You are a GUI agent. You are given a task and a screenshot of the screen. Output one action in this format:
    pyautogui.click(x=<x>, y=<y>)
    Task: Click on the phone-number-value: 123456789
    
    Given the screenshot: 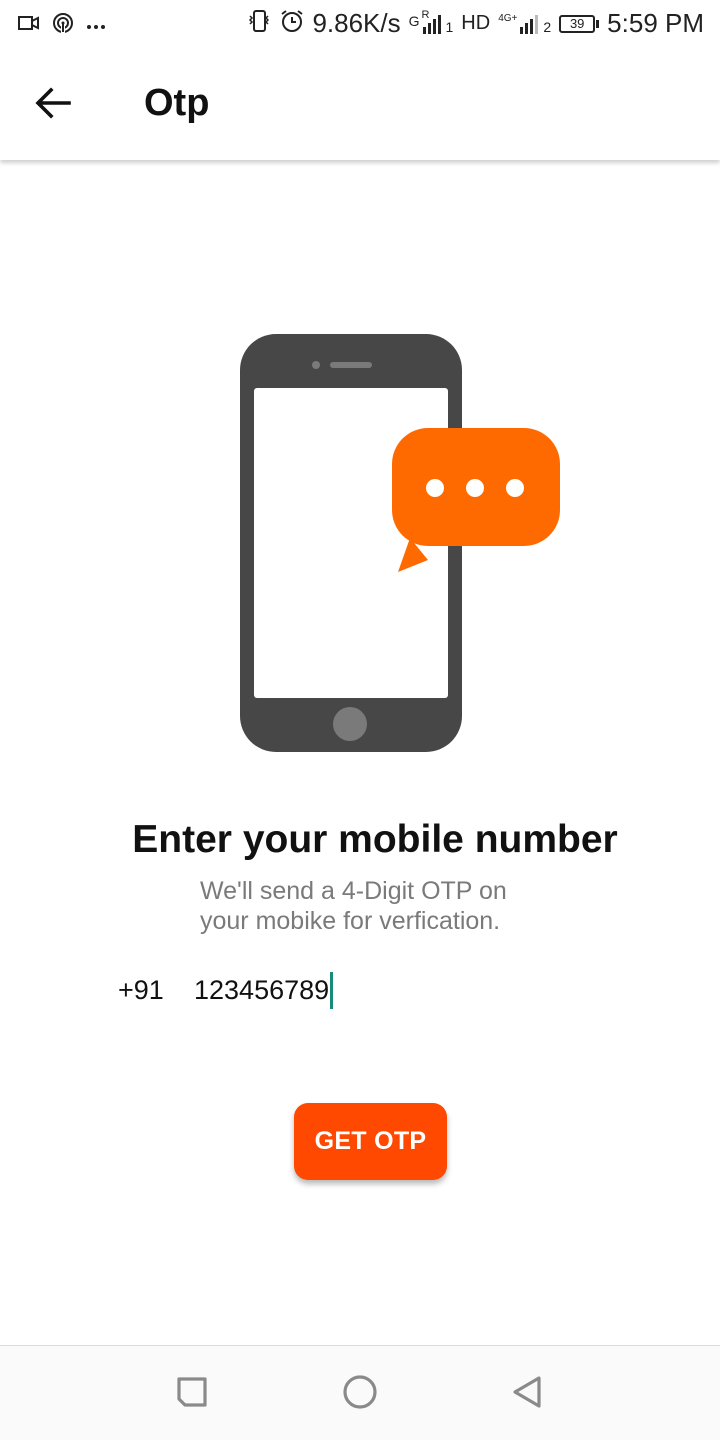 What is the action you would take?
    pyautogui.click(x=262, y=989)
    